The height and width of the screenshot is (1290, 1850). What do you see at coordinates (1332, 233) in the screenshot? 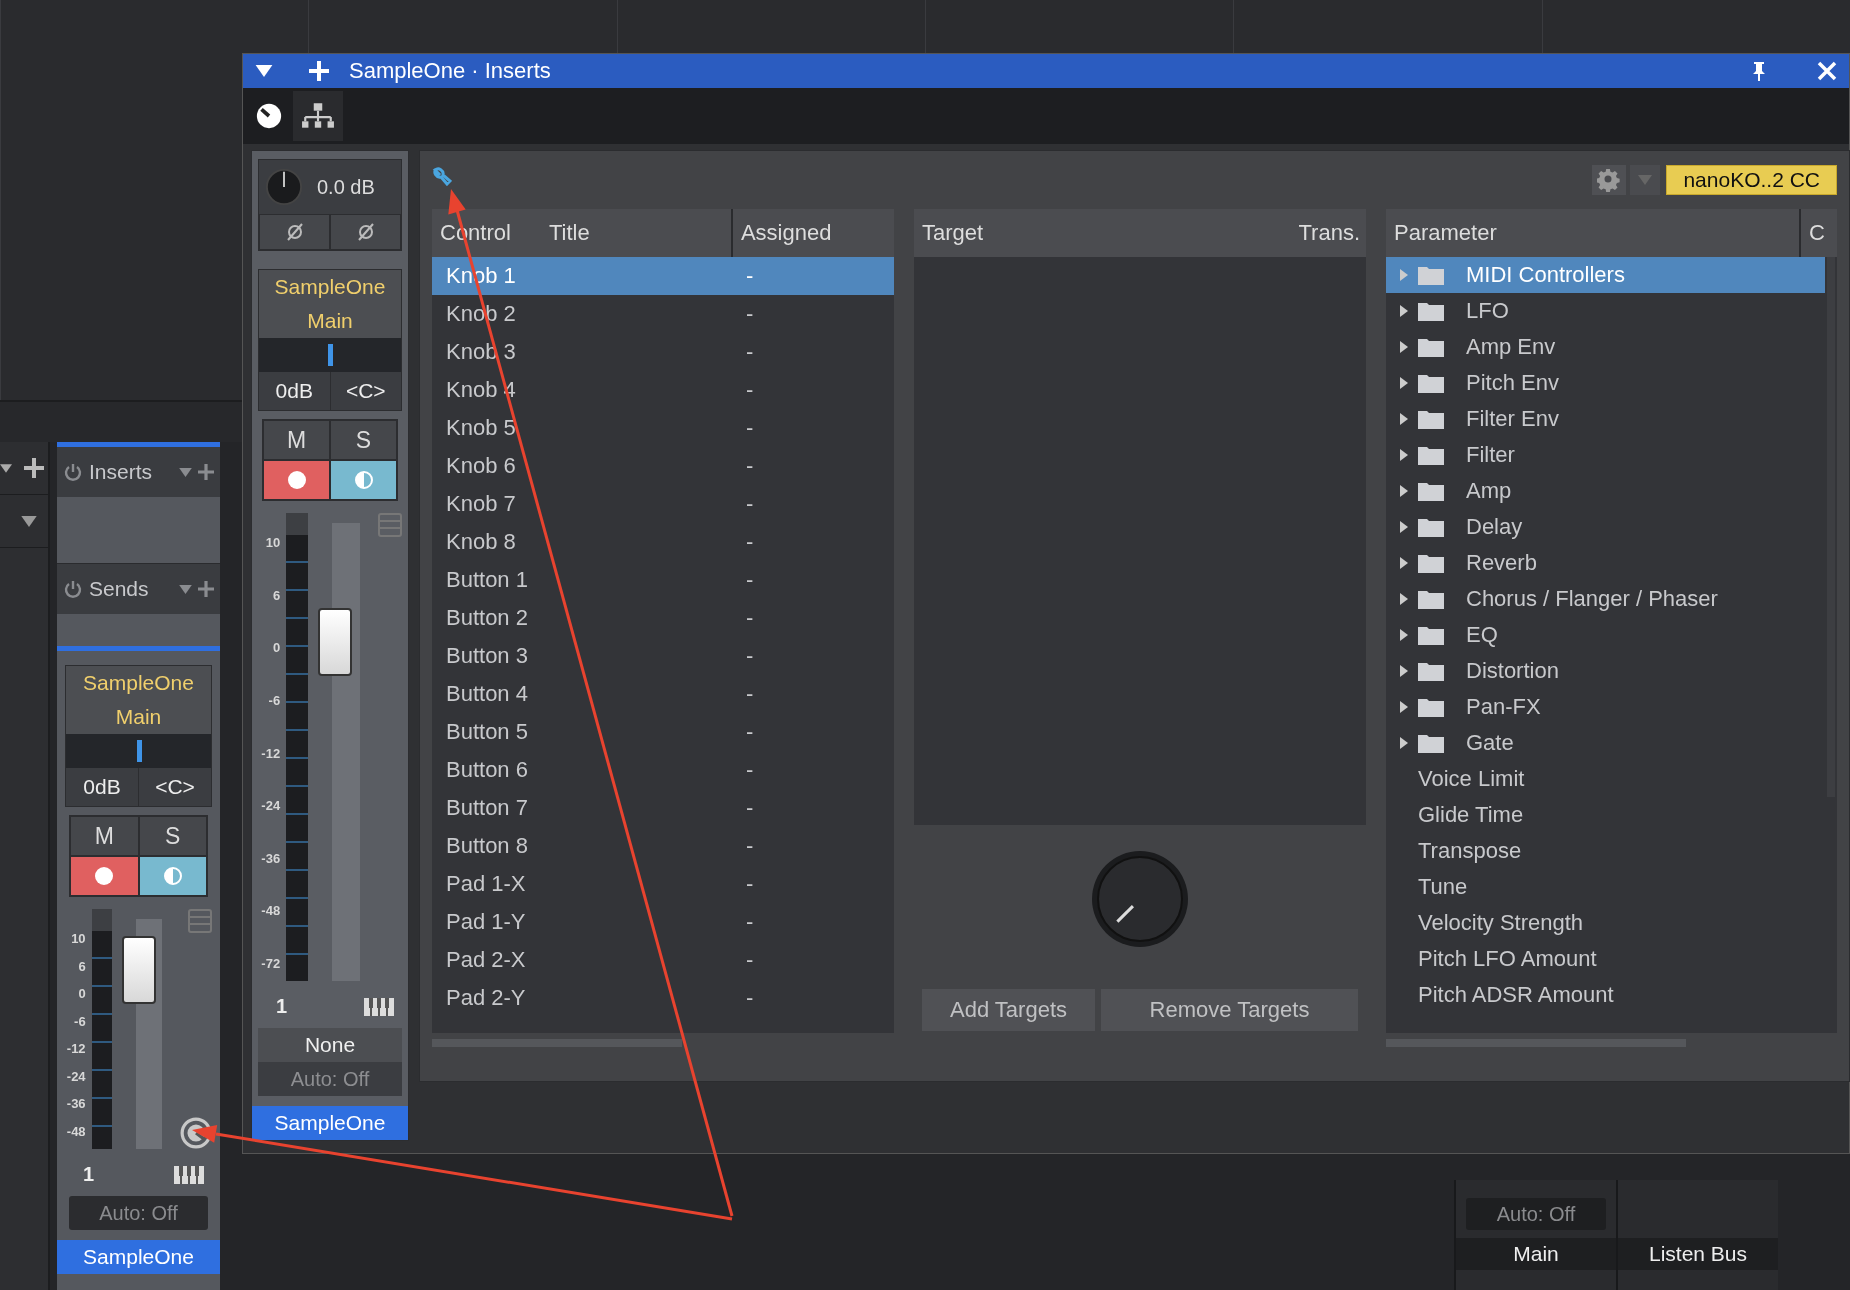
I see `column-header: Trans.` at bounding box center [1332, 233].